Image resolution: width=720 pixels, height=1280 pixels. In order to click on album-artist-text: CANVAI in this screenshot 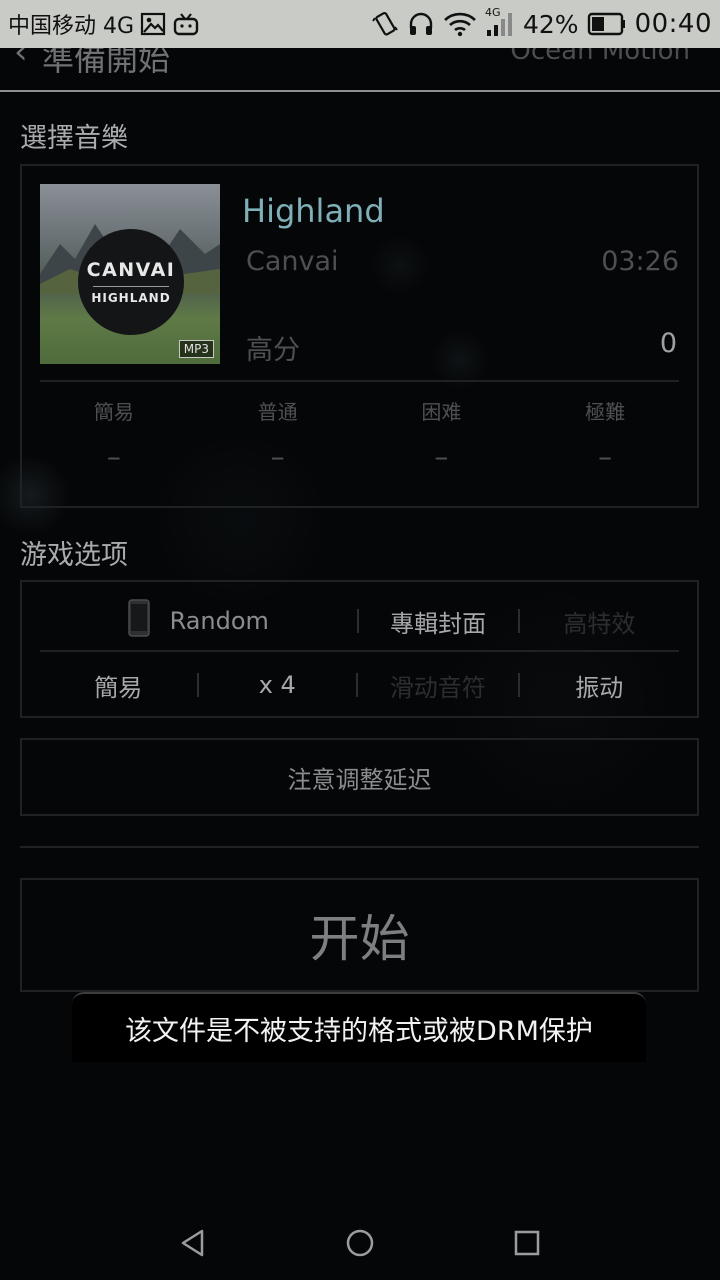, I will do `click(131, 270)`.